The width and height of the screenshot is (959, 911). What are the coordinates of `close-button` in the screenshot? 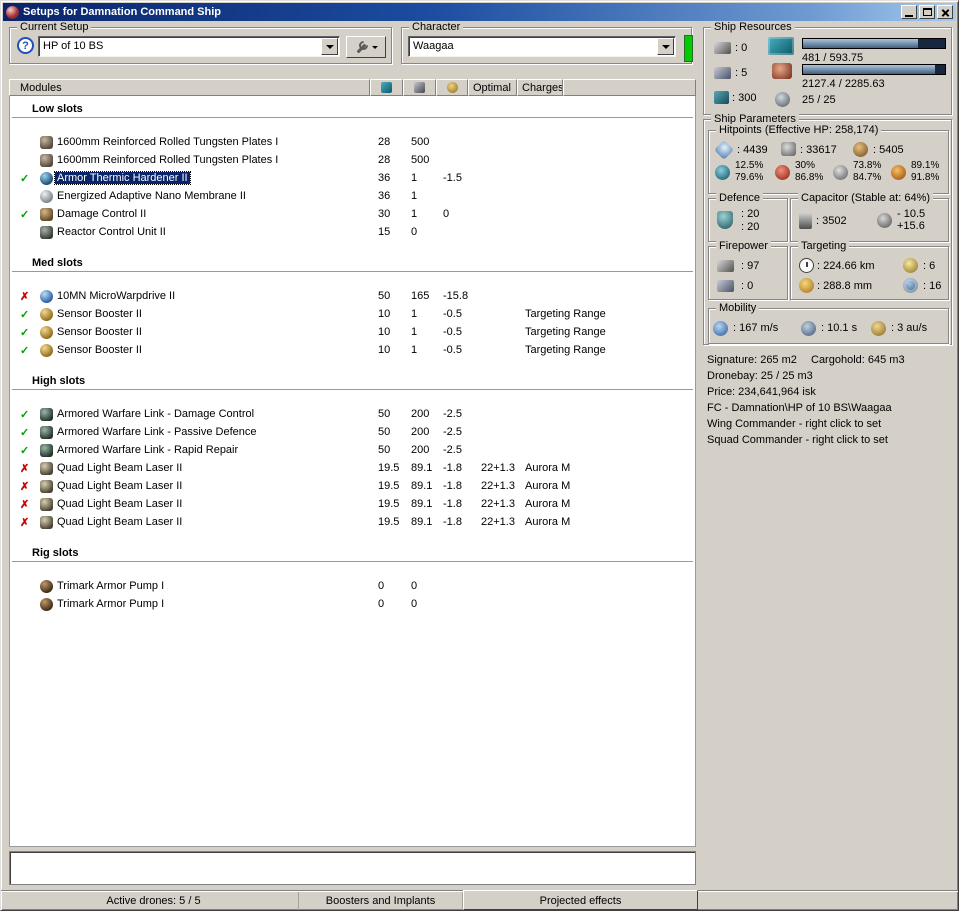 It's located at (945, 12).